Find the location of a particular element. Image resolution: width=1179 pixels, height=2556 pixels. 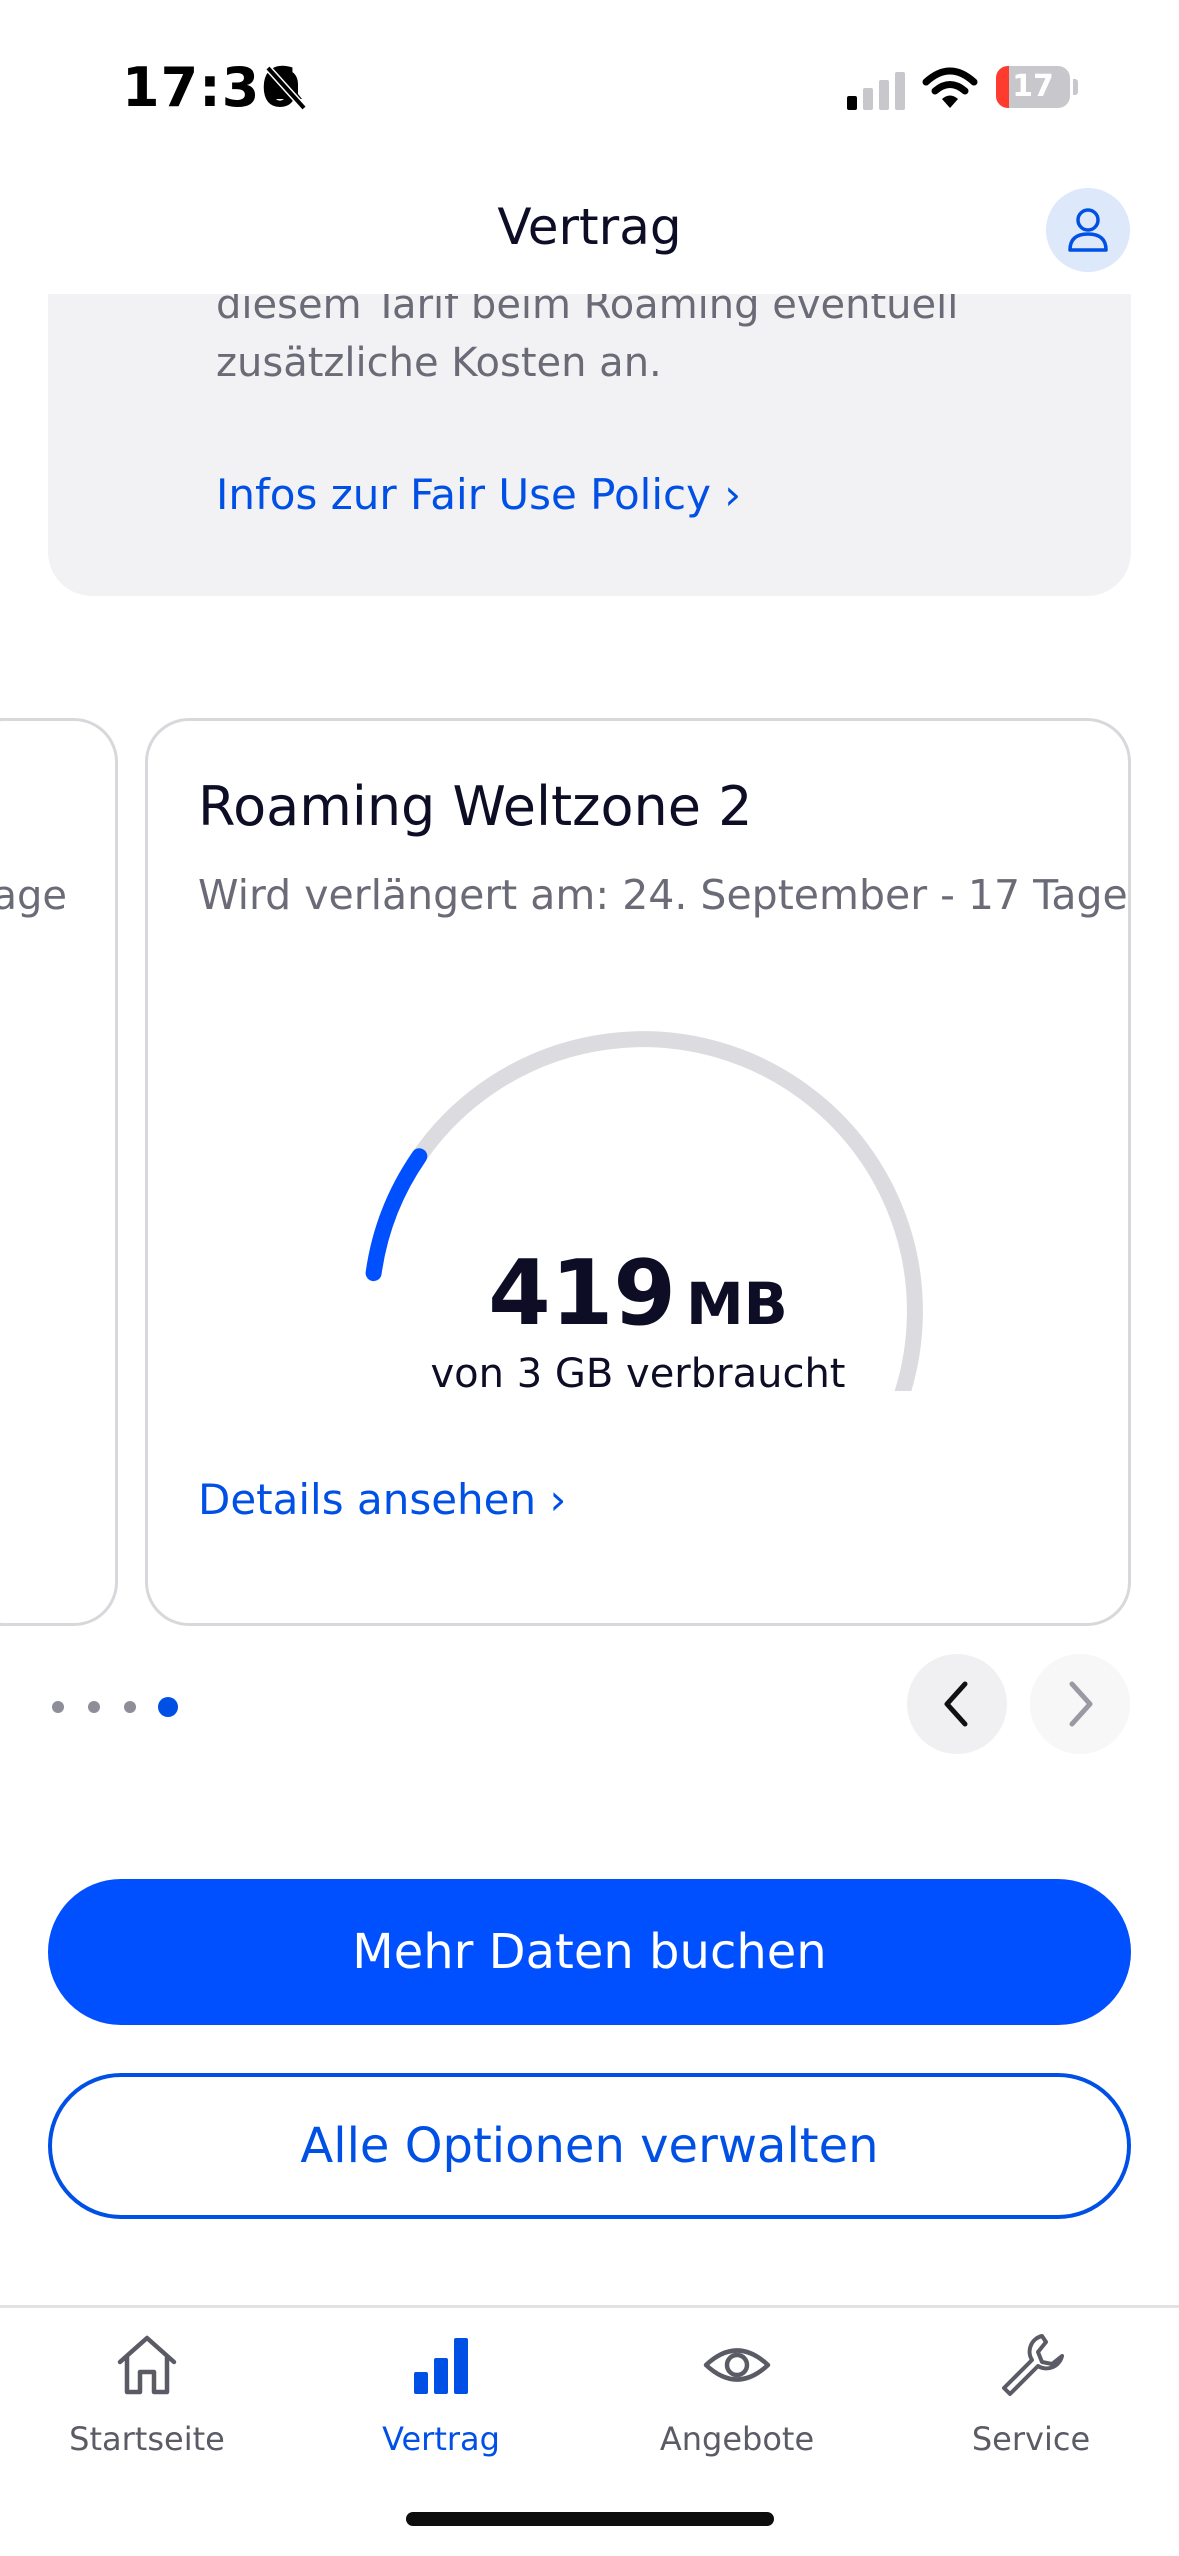

battery-icon: 17 is located at coordinates (1037, 87).